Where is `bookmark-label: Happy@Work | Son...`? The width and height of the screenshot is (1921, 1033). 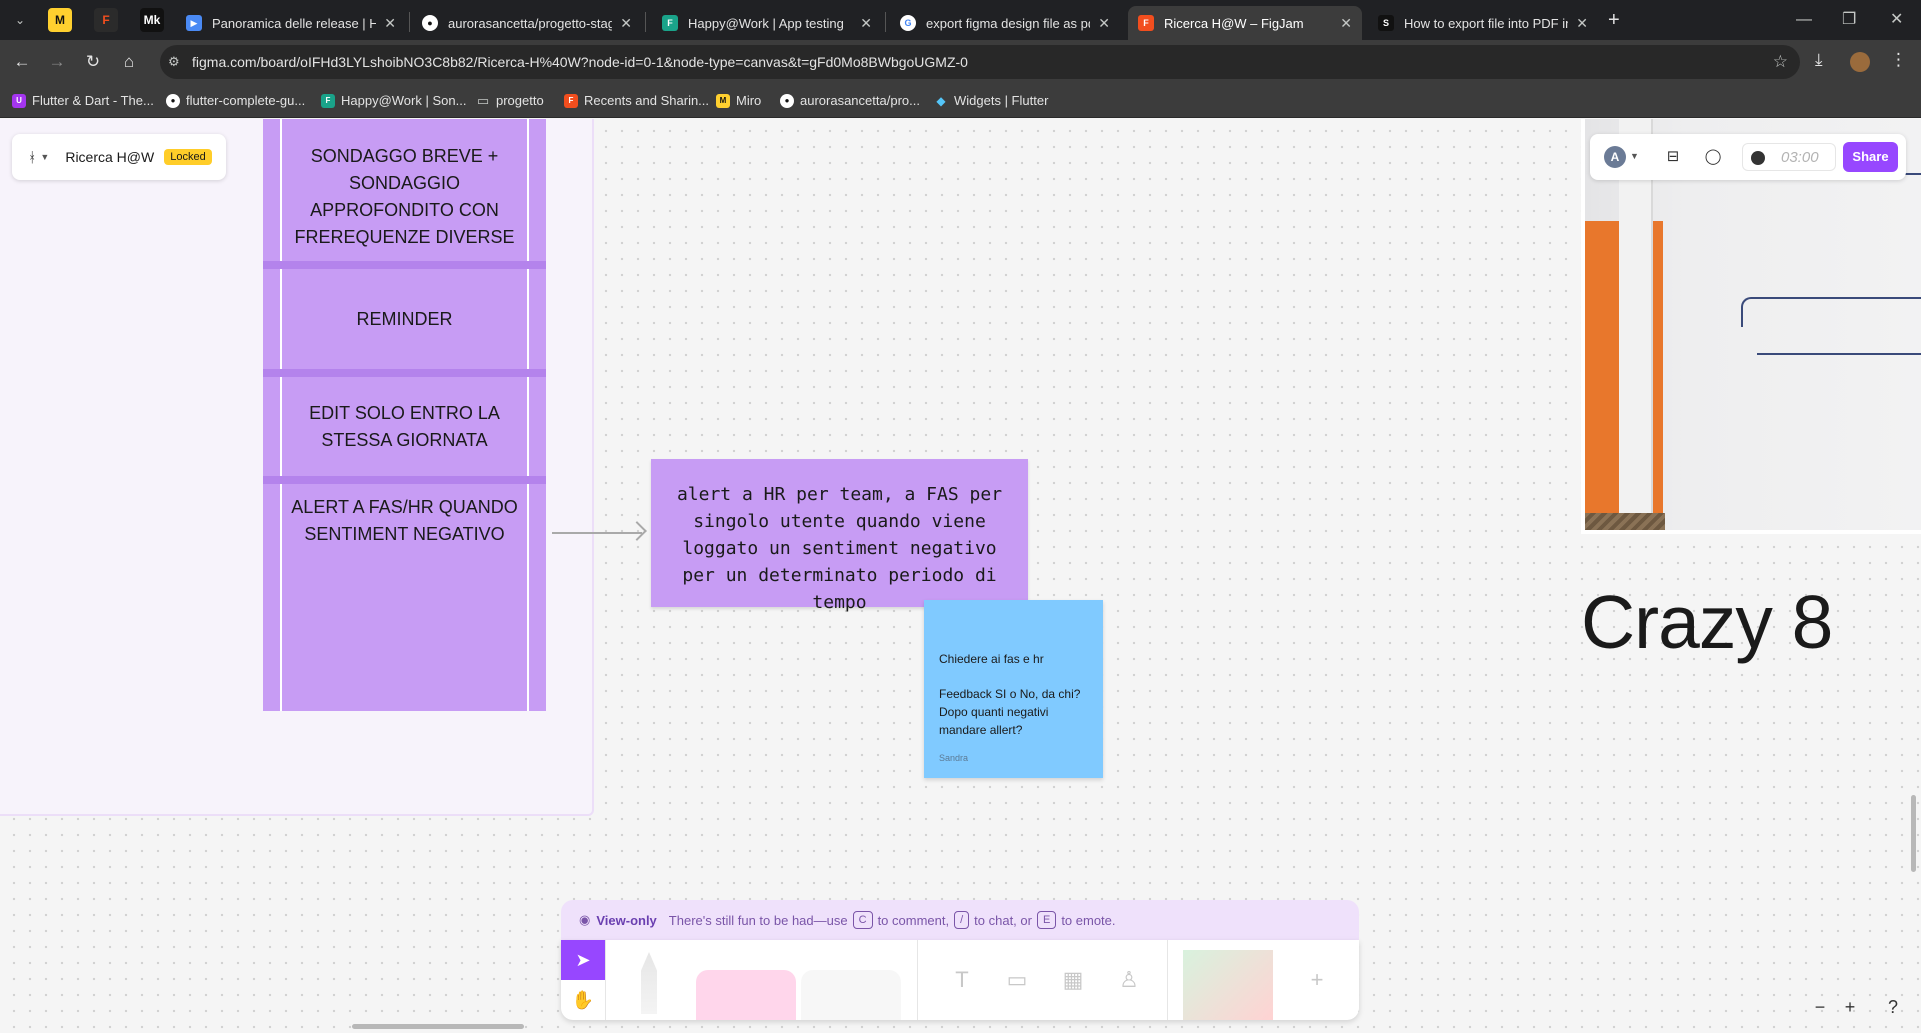 bookmark-label: Happy@Work | Son... is located at coordinates (404, 100).